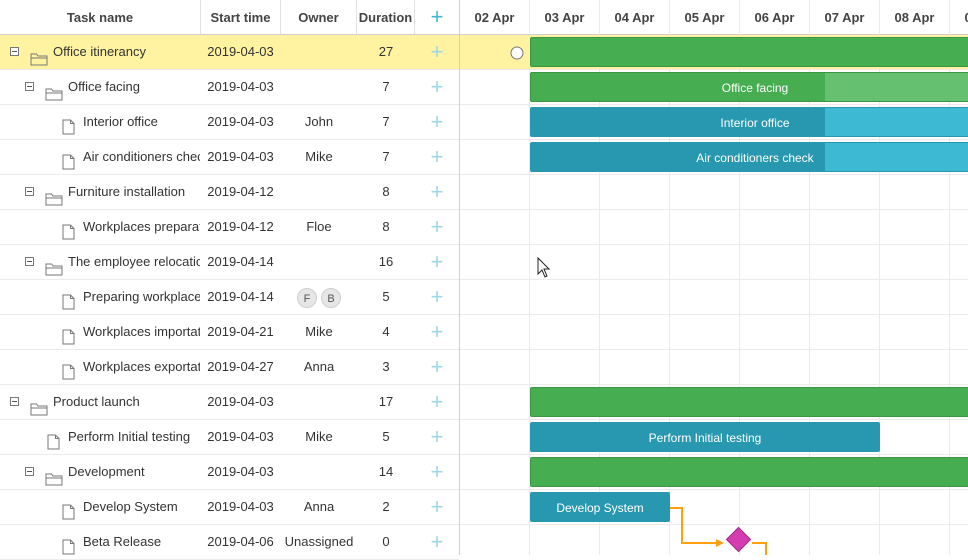 The width and height of the screenshot is (968, 560). I want to click on task-name-cell: Preparing workplaces, so click(100, 297).